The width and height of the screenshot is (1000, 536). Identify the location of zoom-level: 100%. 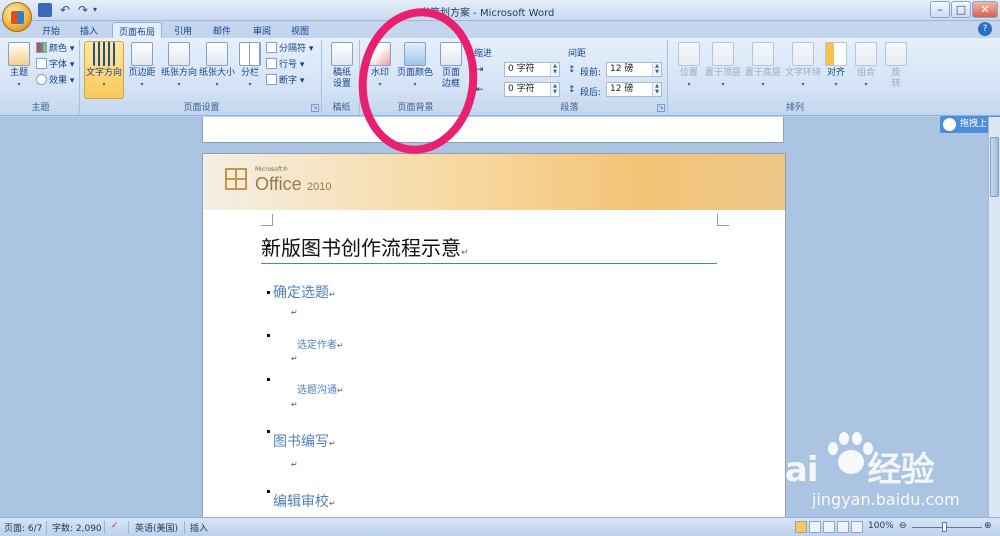
(881, 526).